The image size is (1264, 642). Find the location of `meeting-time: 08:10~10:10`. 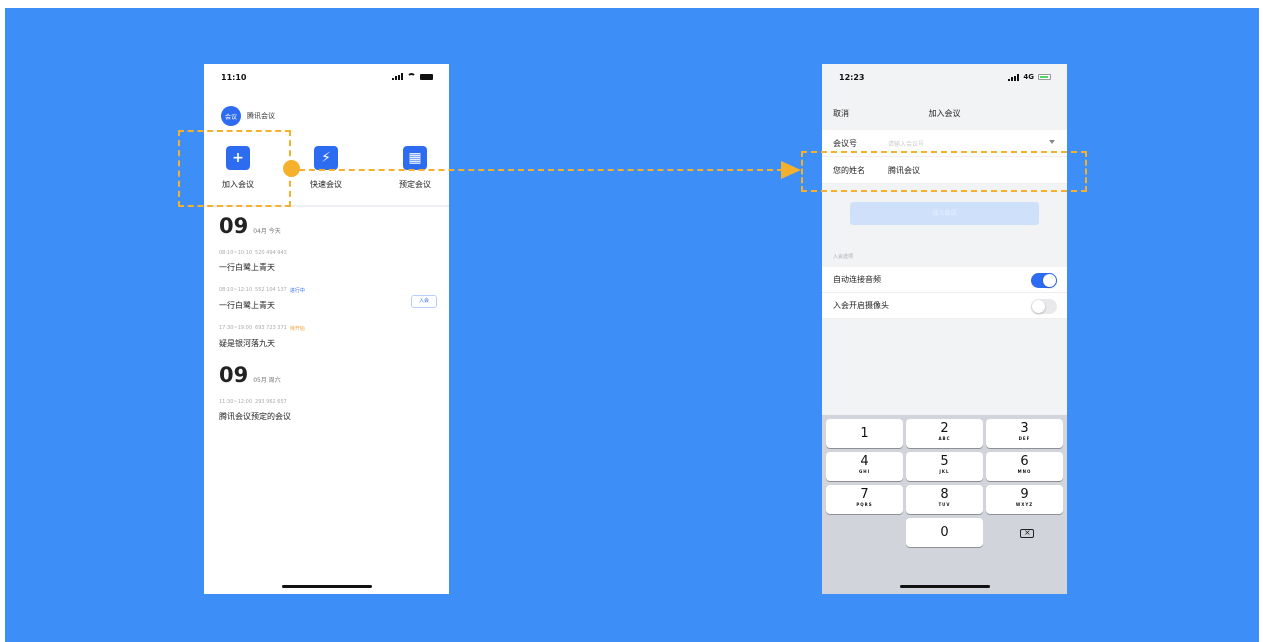

meeting-time: 08:10~10:10 is located at coordinates (236, 253).